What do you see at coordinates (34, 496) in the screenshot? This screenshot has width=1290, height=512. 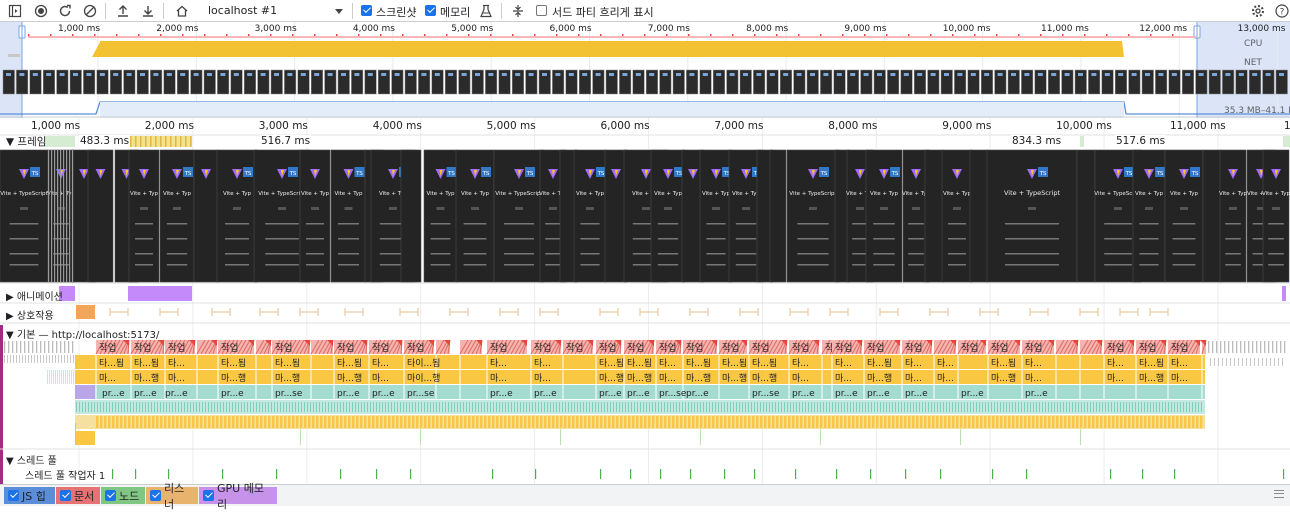 I see `memory-counter-label: JS 힙` at bounding box center [34, 496].